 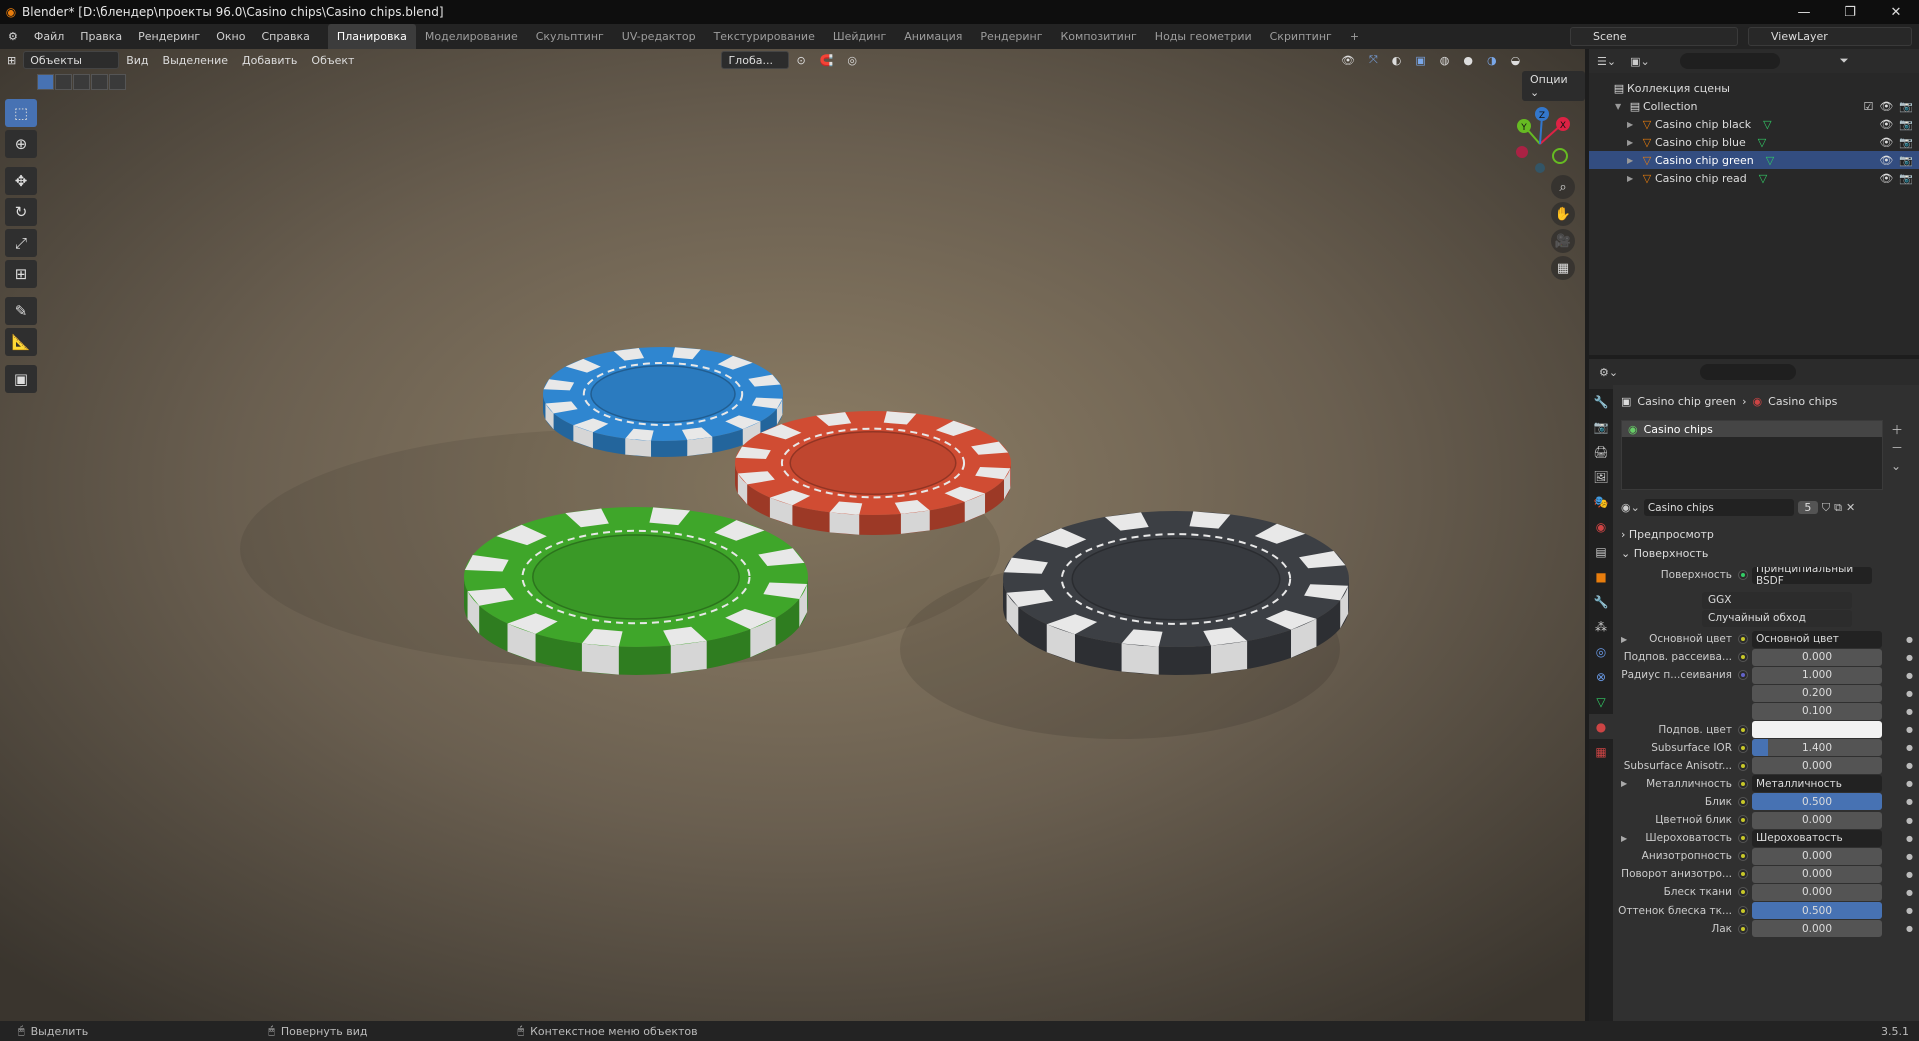 What do you see at coordinates (852, 60) in the screenshot?
I see `proportional-edit-icon: ◎` at bounding box center [852, 60].